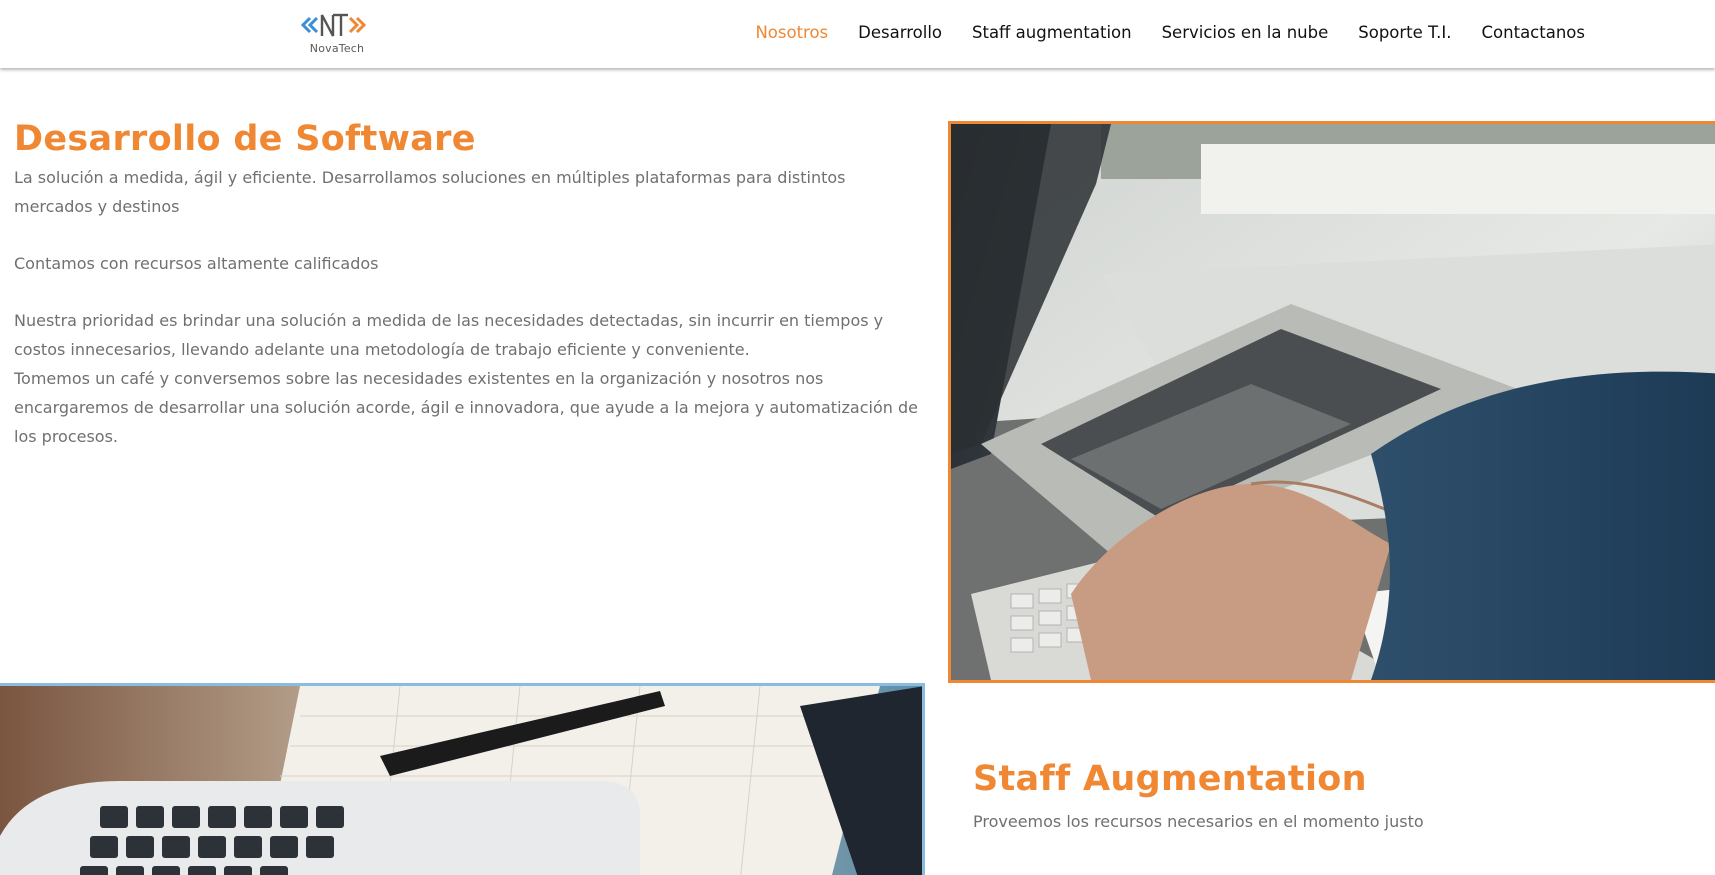 This screenshot has width=1715, height=875. Describe the element at coordinates (337, 48) in the screenshot. I see `logo-text: NovaTech` at that location.